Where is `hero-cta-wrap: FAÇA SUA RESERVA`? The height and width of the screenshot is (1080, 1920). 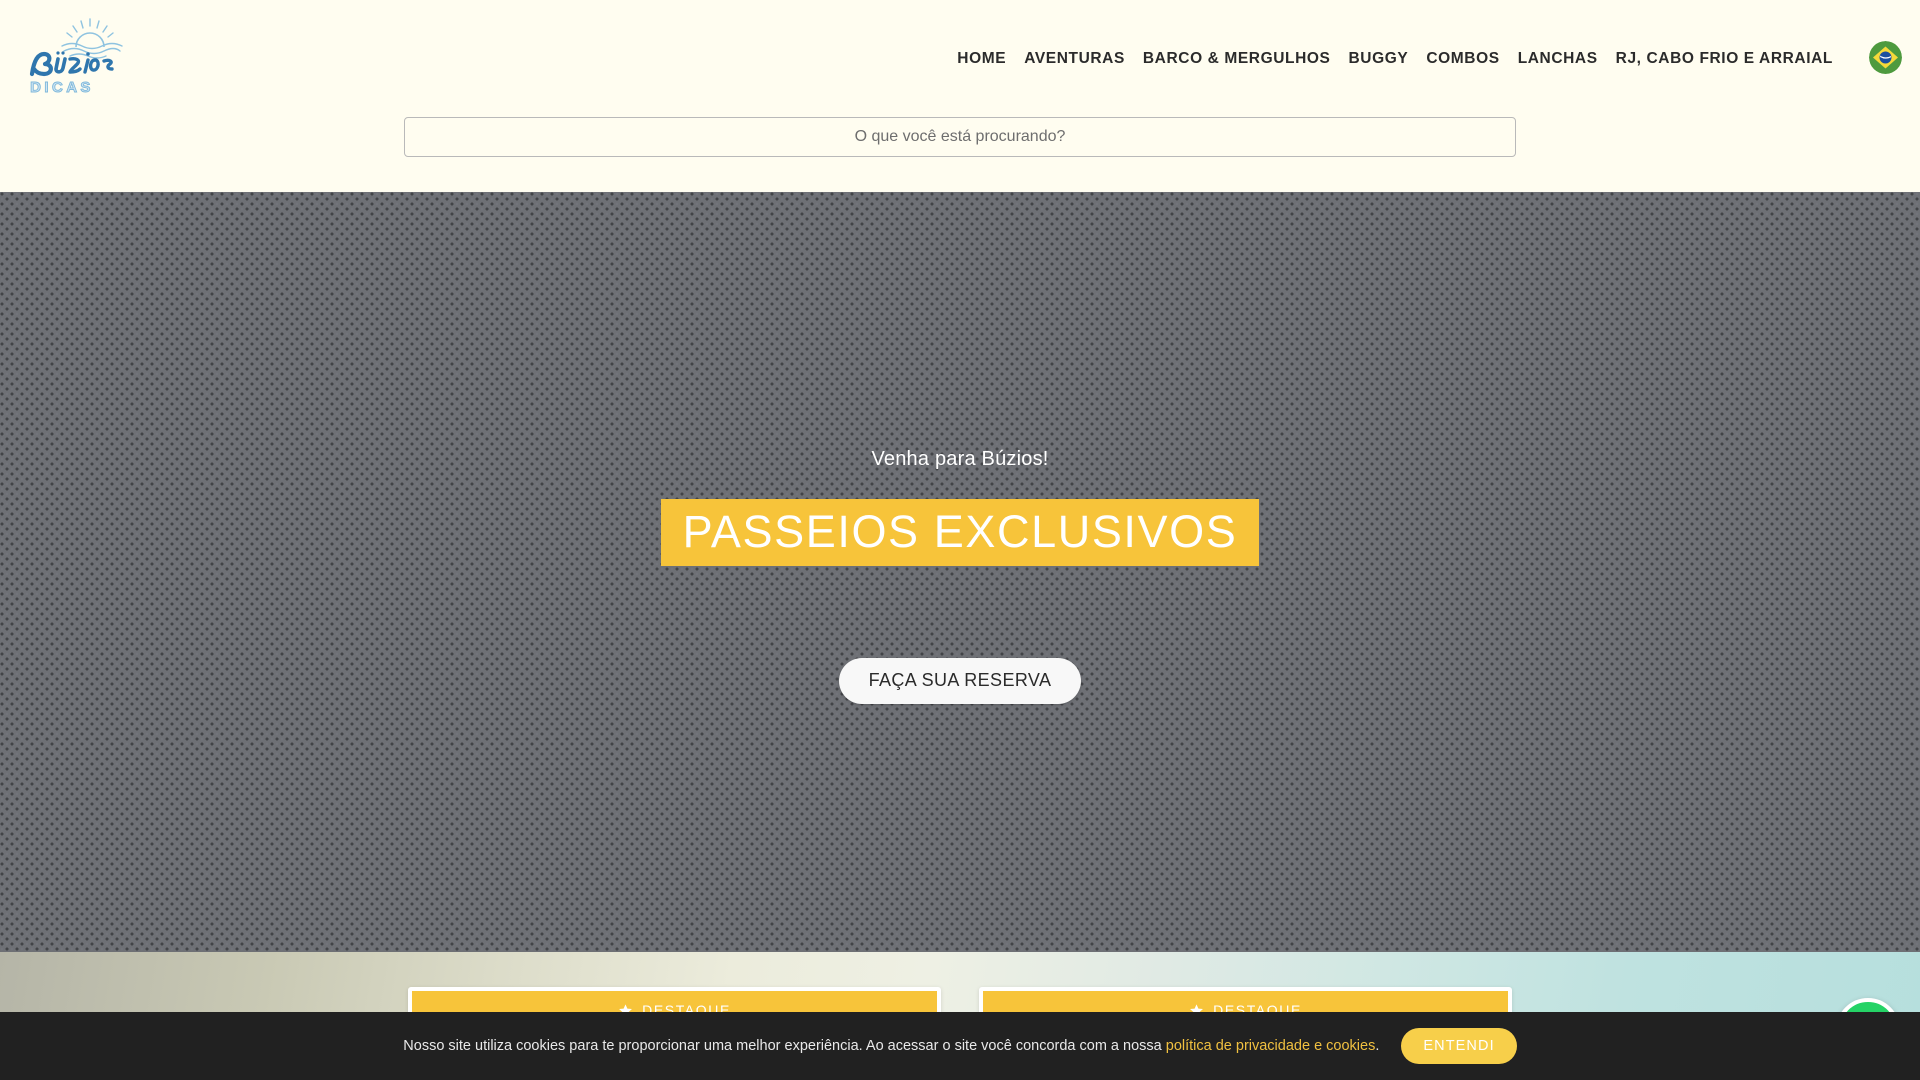
hero-cta-wrap: FAÇA SUA RESERVA is located at coordinates (960, 681).